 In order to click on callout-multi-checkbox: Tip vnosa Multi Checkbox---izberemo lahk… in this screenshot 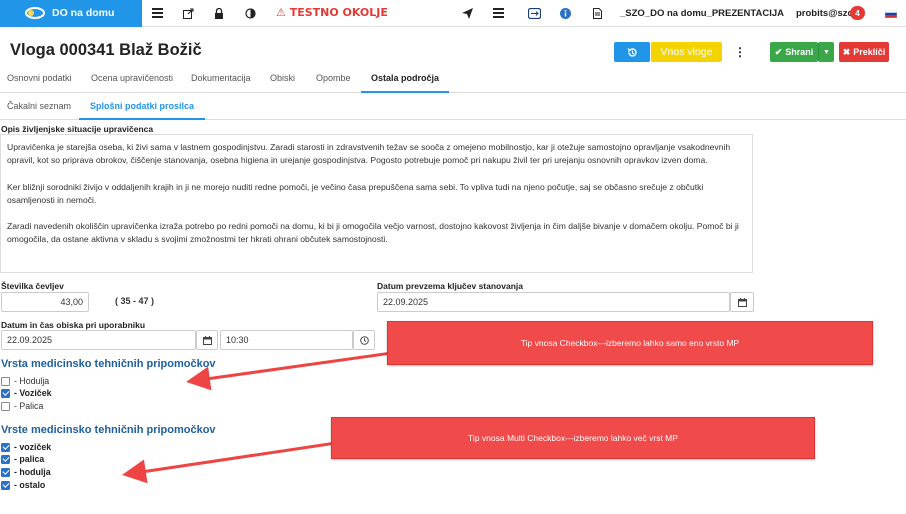, I will do `click(573, 438)`.